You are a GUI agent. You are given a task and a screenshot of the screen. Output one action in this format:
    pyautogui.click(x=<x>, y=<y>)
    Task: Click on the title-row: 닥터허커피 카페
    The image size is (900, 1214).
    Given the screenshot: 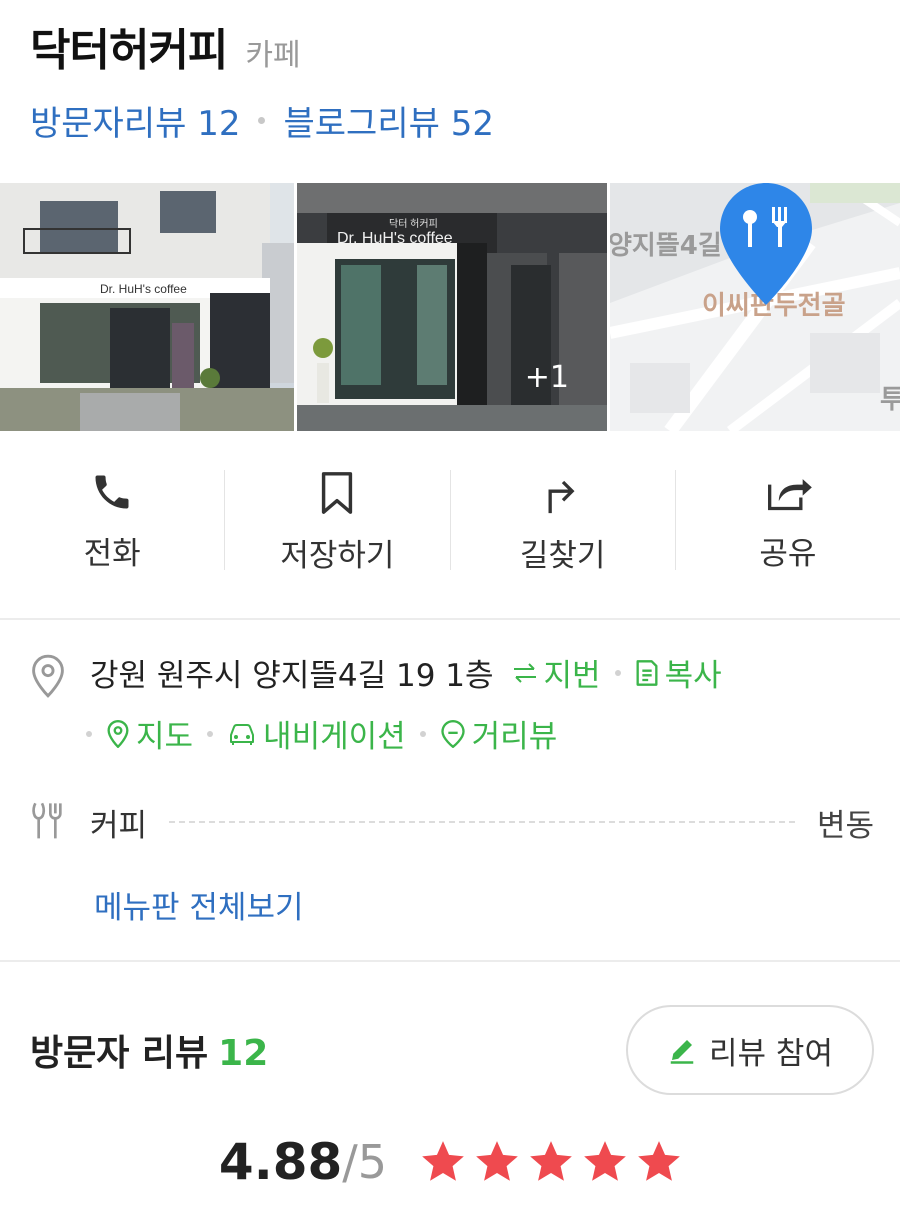 What is the action you would take?
    pyautogui.click(x=450, y=46)
    